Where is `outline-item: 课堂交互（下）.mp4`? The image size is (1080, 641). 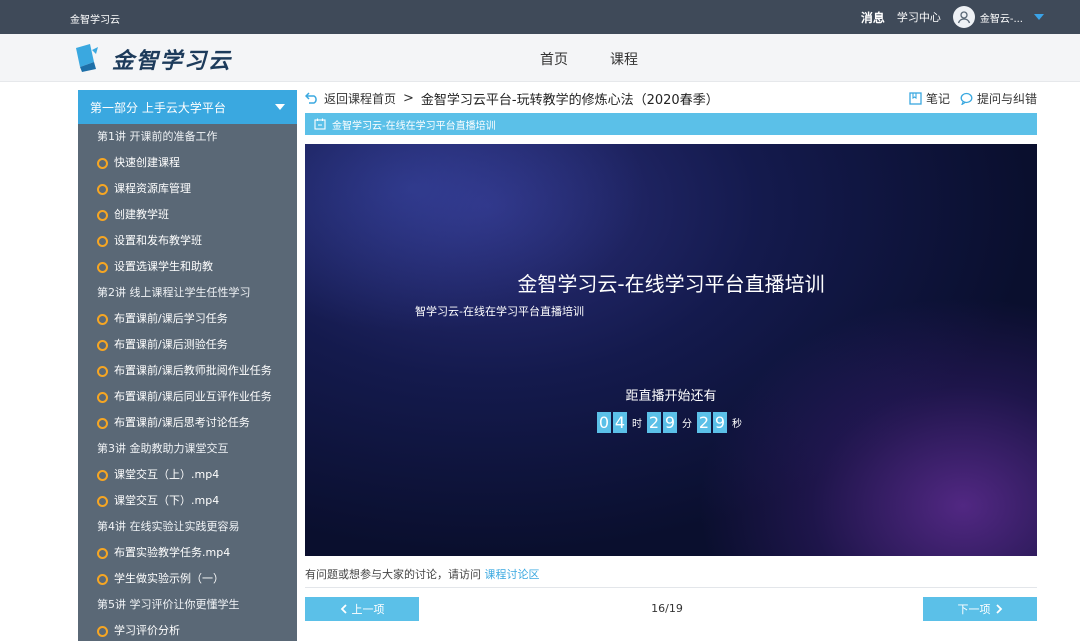 outline-item: 课堂交互（下）.mp4 is located at coordinates (187, 501).